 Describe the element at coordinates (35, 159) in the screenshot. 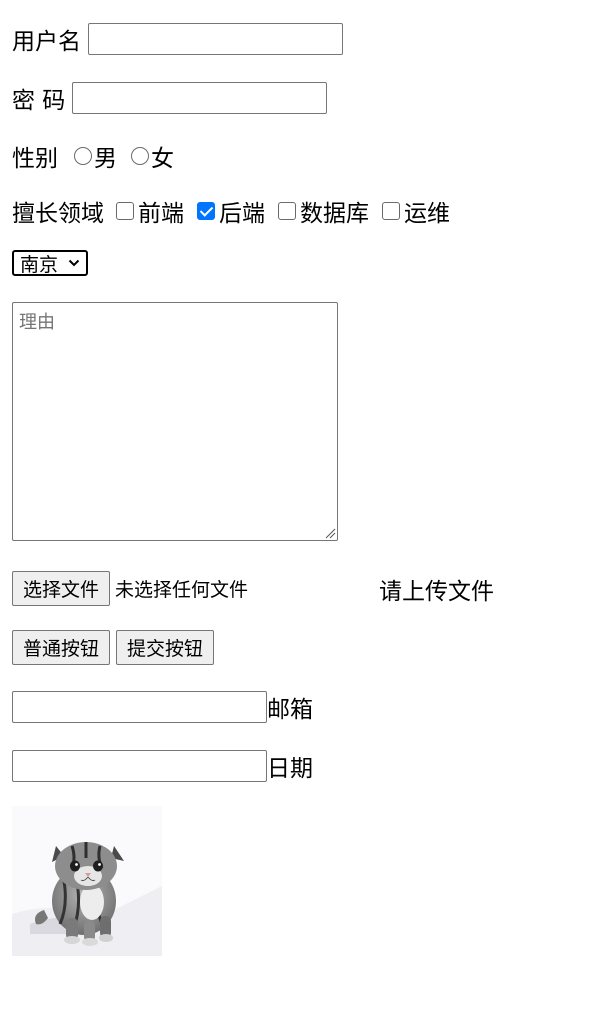

I see `gender-label: 性别` at that location.